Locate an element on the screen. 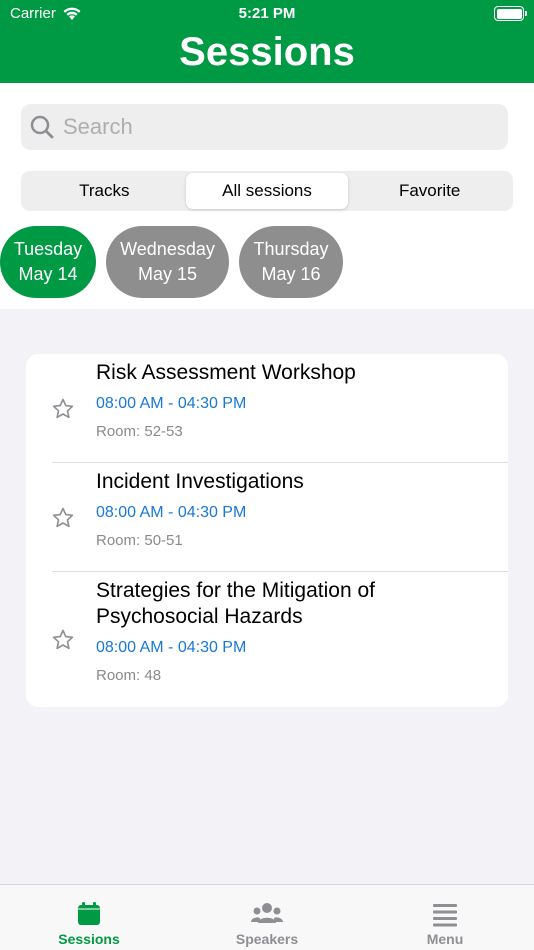  day-weekday: Tuesday is located at coordinates (48, 249).